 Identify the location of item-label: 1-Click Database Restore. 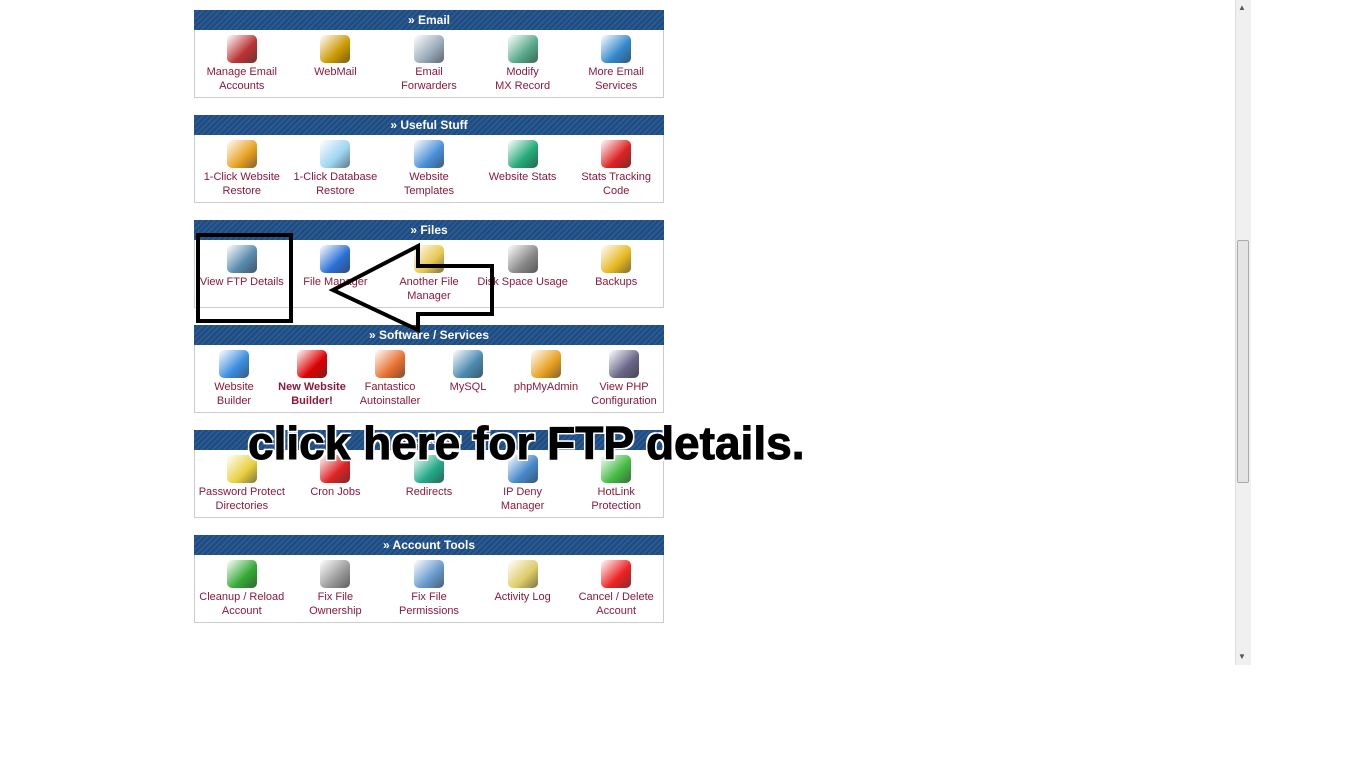
(335, 184).